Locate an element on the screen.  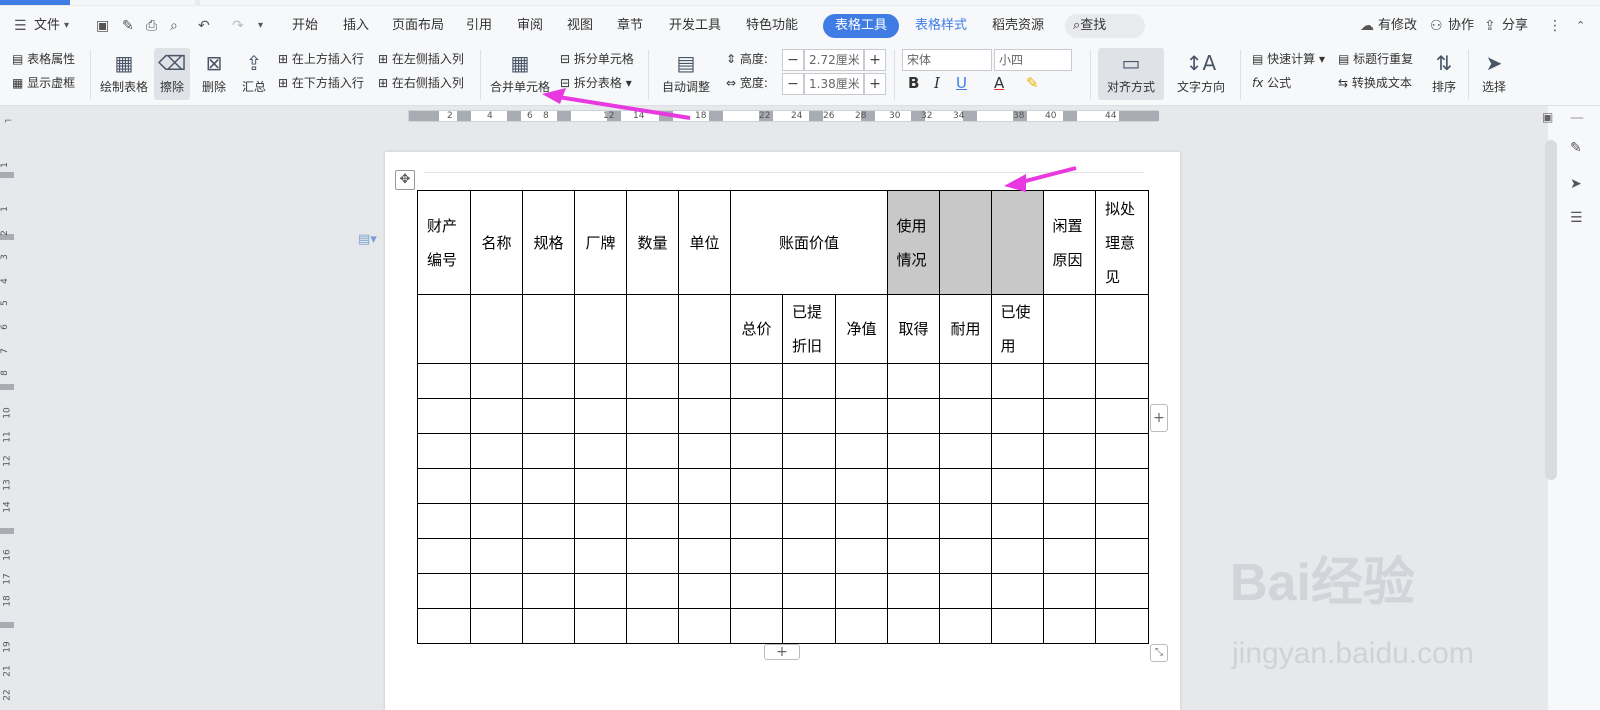
file-menu: 文件 is located at coordinates (47, 26).